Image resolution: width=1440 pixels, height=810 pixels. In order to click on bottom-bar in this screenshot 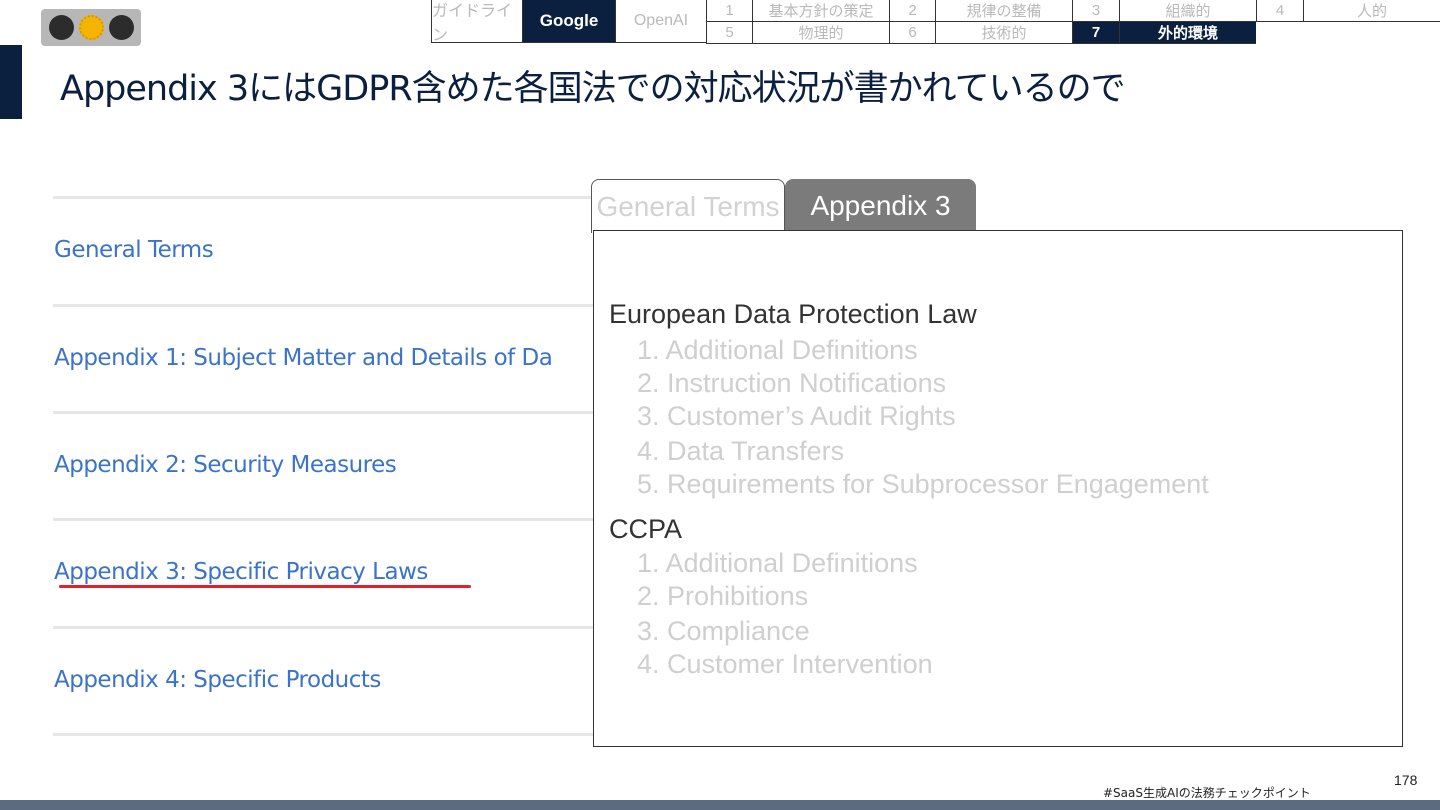, I will do `click(720, 805)`.